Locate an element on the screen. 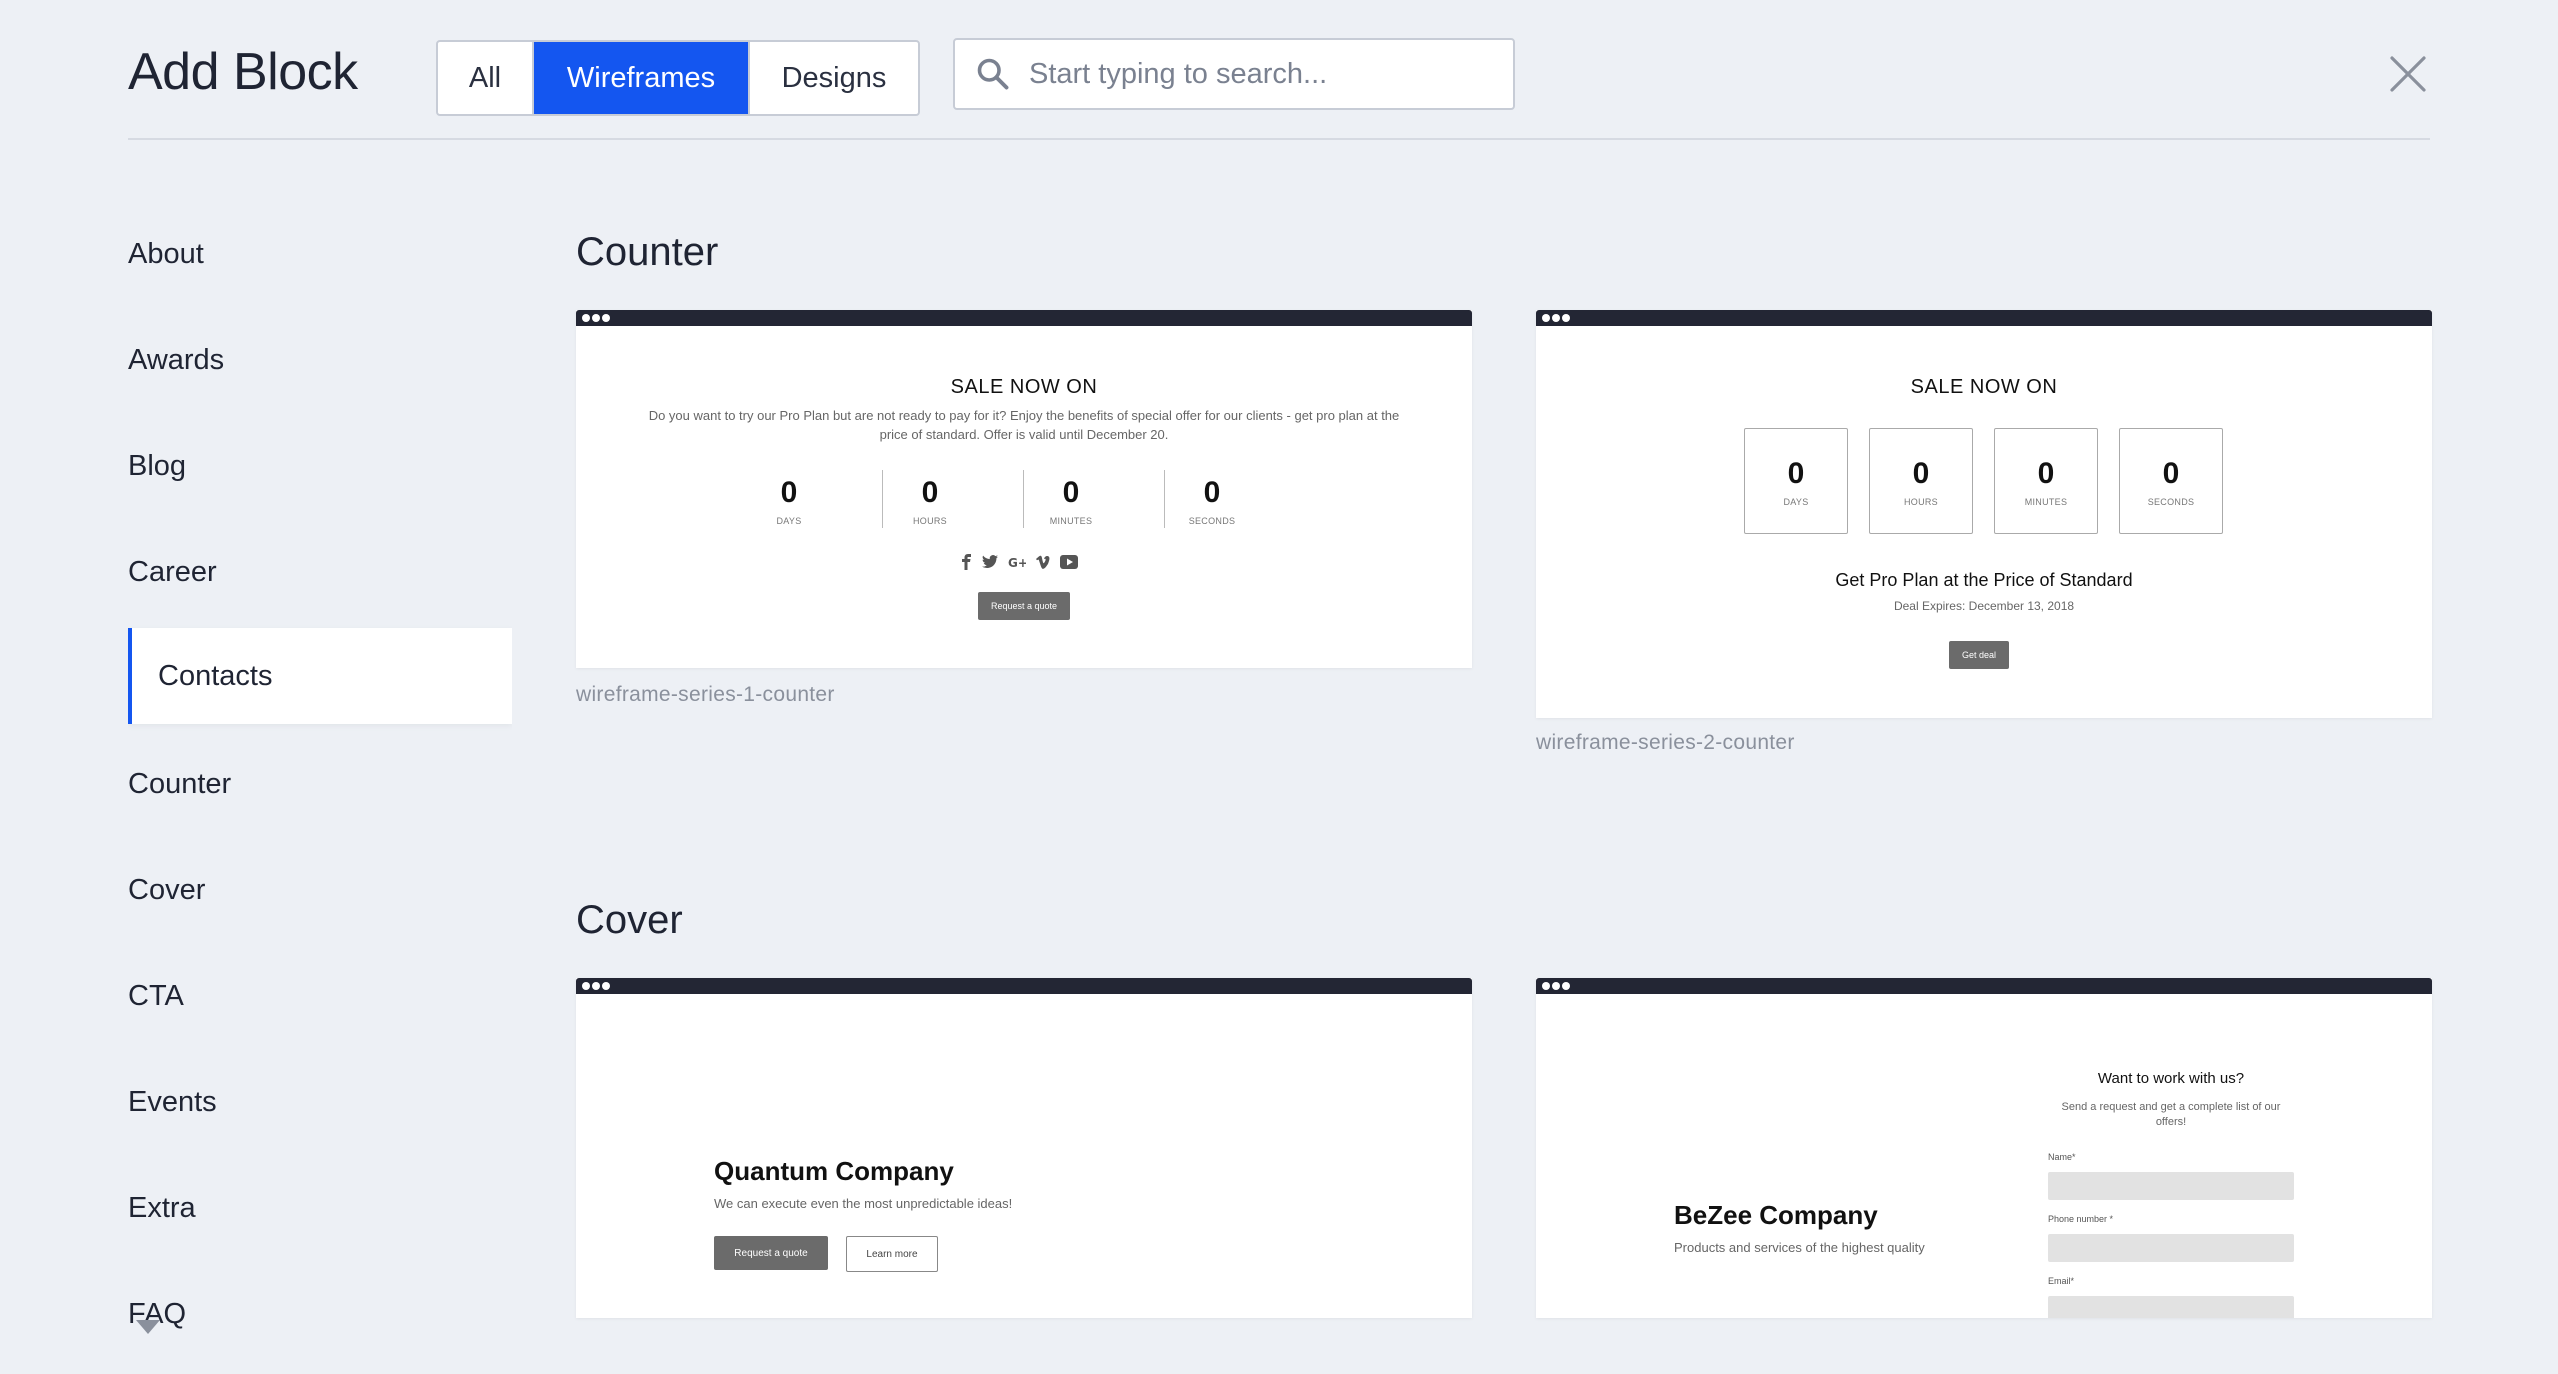 This screenshot has height=1374, width=2558. learn-more-button: Learn more is located at coordinates (892, 1254).